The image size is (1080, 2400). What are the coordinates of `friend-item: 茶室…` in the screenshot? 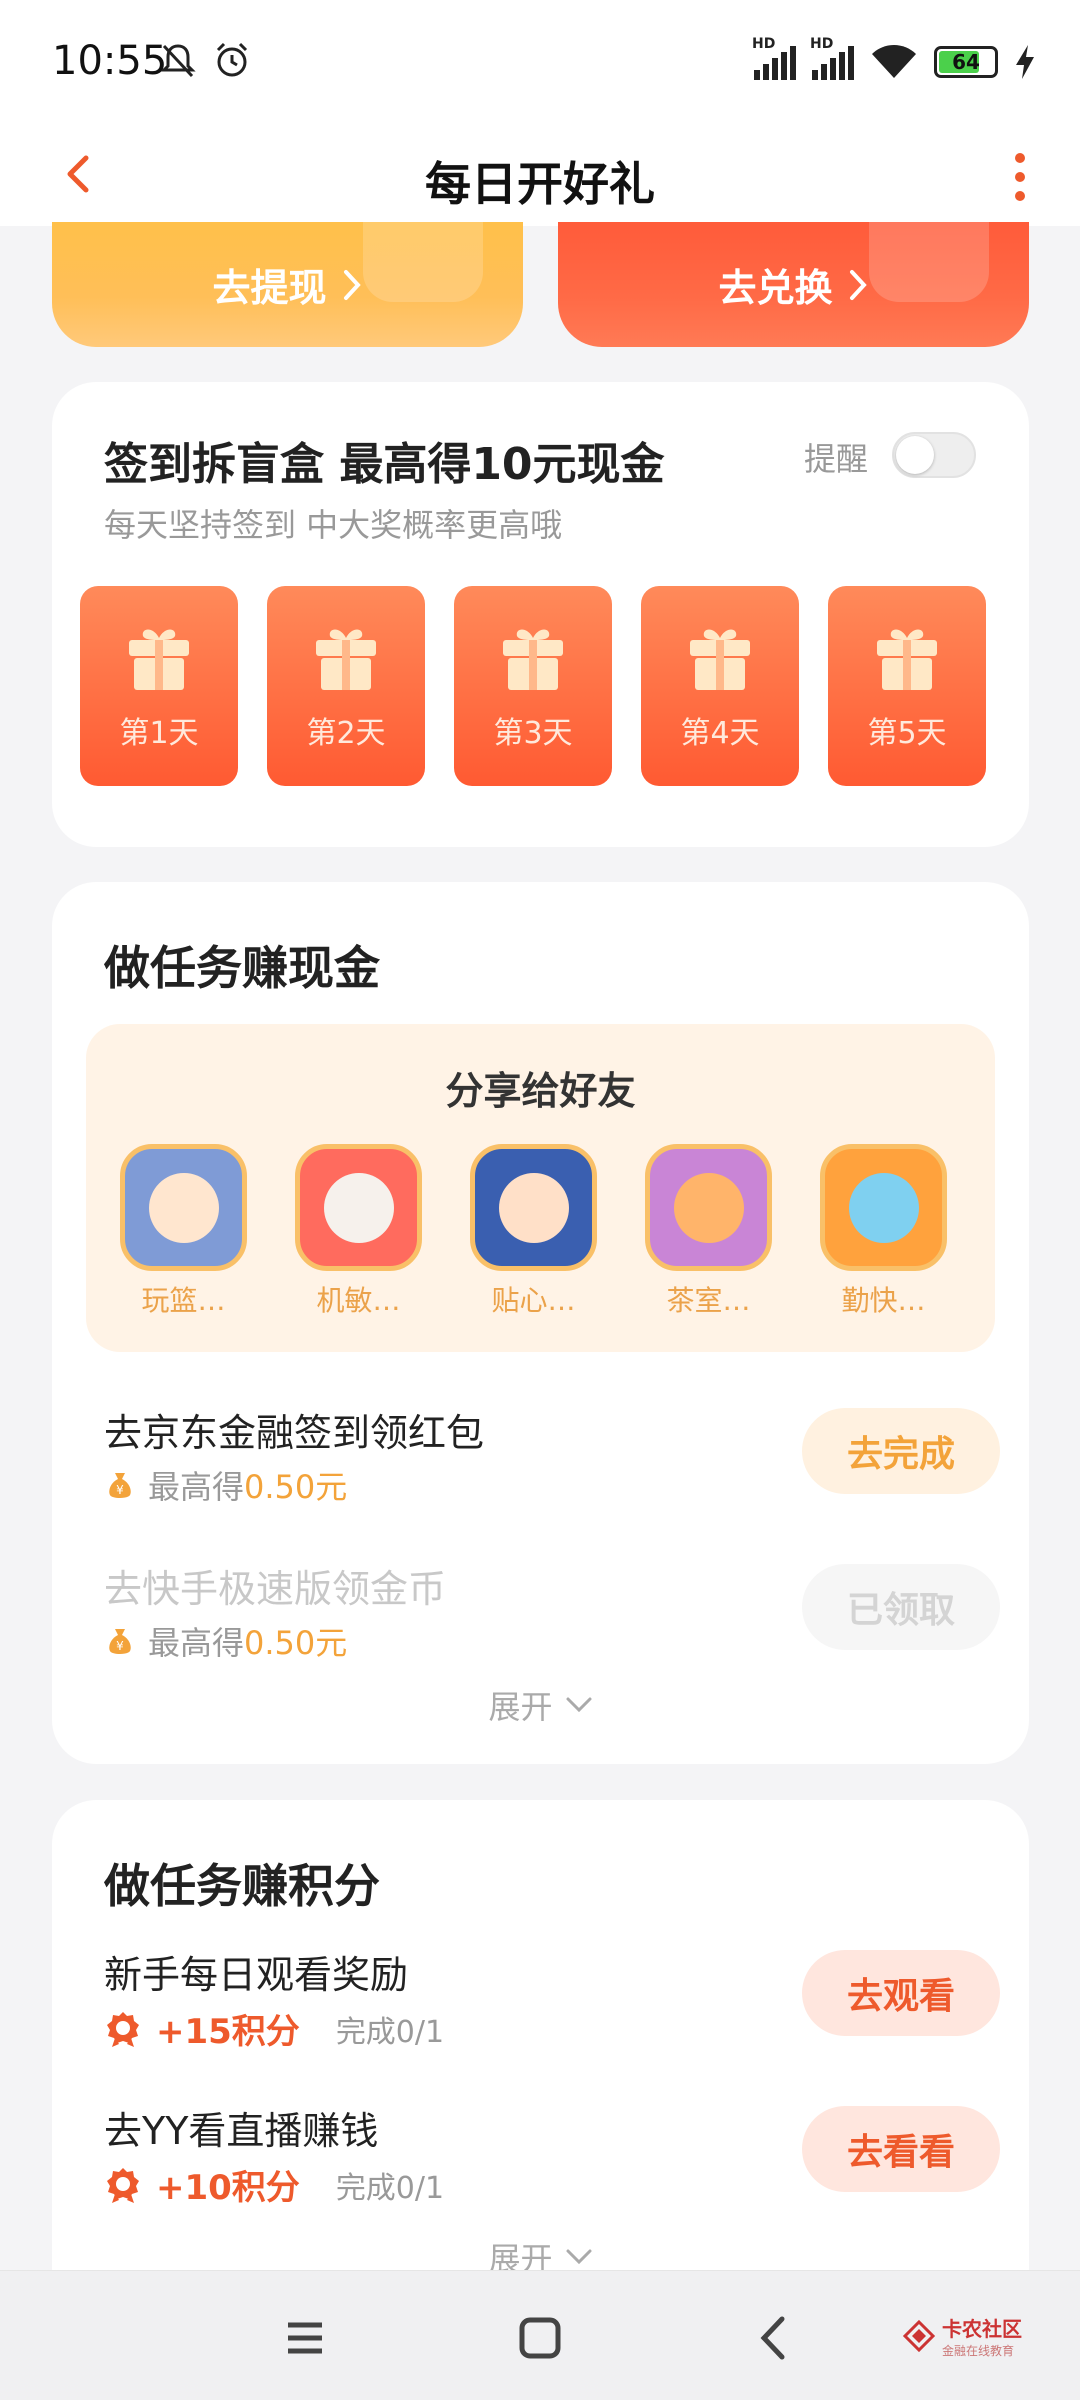 It's located at (708, 1231).